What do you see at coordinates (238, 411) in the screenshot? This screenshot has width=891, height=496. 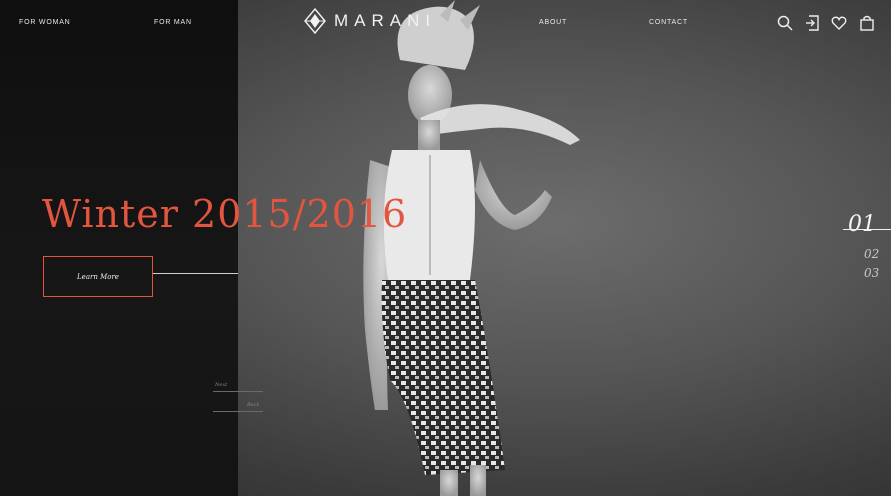 I see `arrow-left-icon` at bounding box center [238, 411].